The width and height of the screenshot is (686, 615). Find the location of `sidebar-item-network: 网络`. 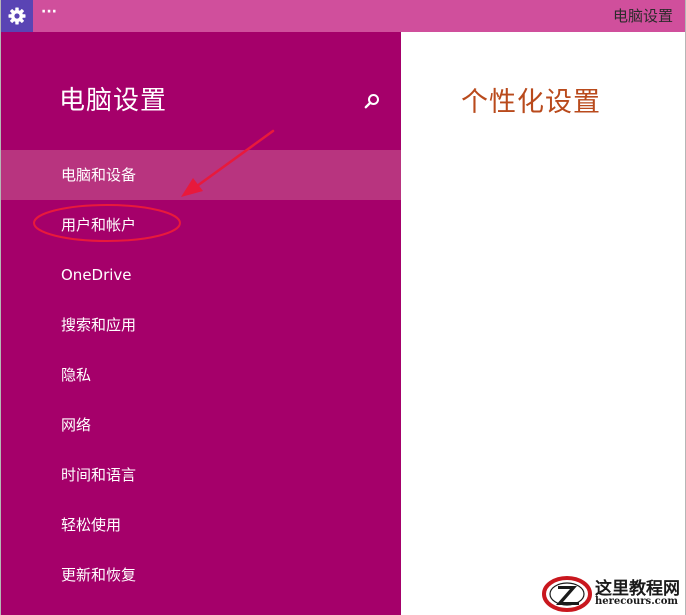

sidebar-item-network: 网络 is located at coordinates (201, 425).